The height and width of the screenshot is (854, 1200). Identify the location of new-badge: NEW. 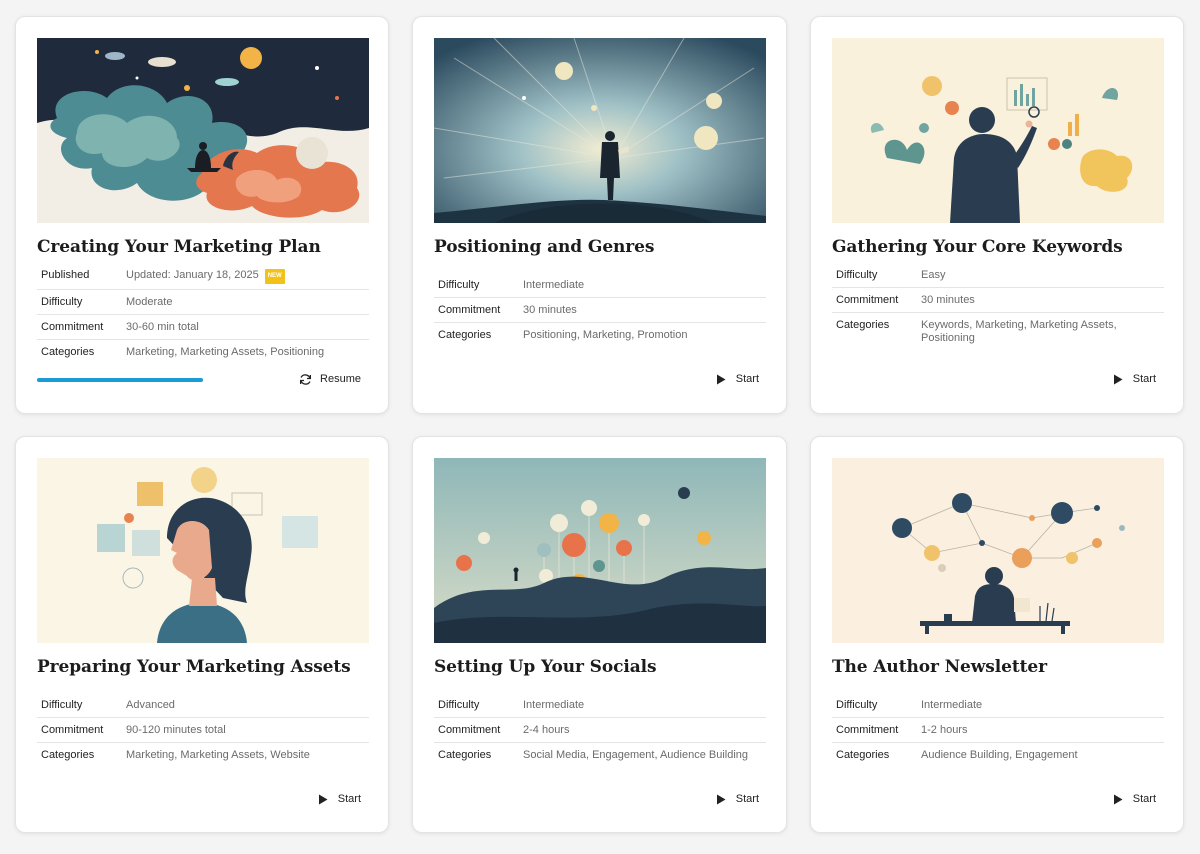
(274, 276).